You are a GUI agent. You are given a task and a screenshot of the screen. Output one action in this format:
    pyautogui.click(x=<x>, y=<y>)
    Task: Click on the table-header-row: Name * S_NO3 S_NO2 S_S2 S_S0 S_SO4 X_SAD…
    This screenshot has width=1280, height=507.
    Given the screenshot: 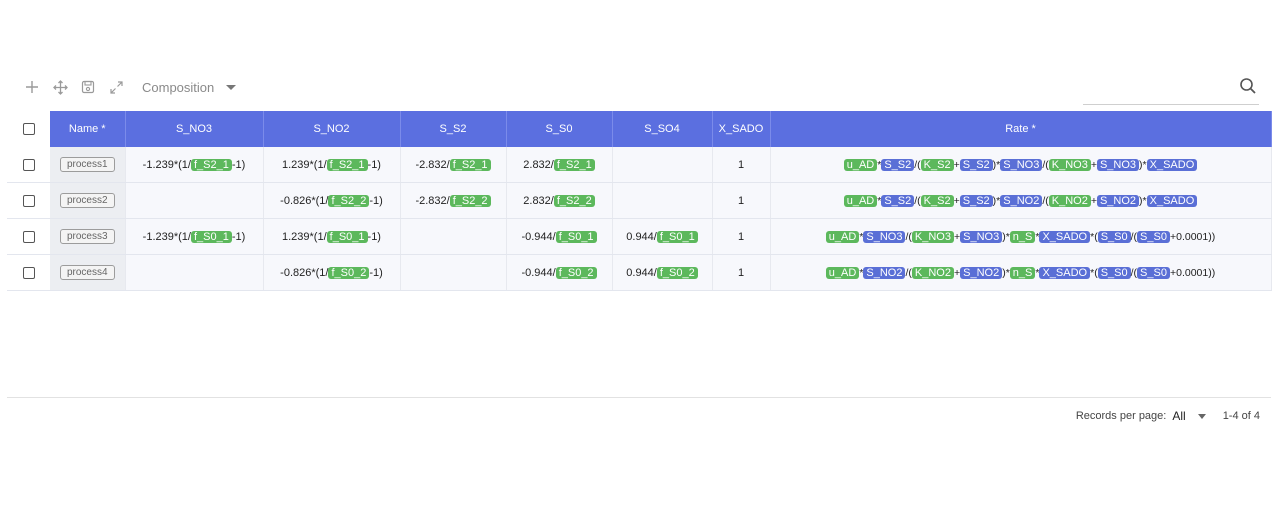 What is the action you would take?
    pyautogui.click(x=639, y=129)
    